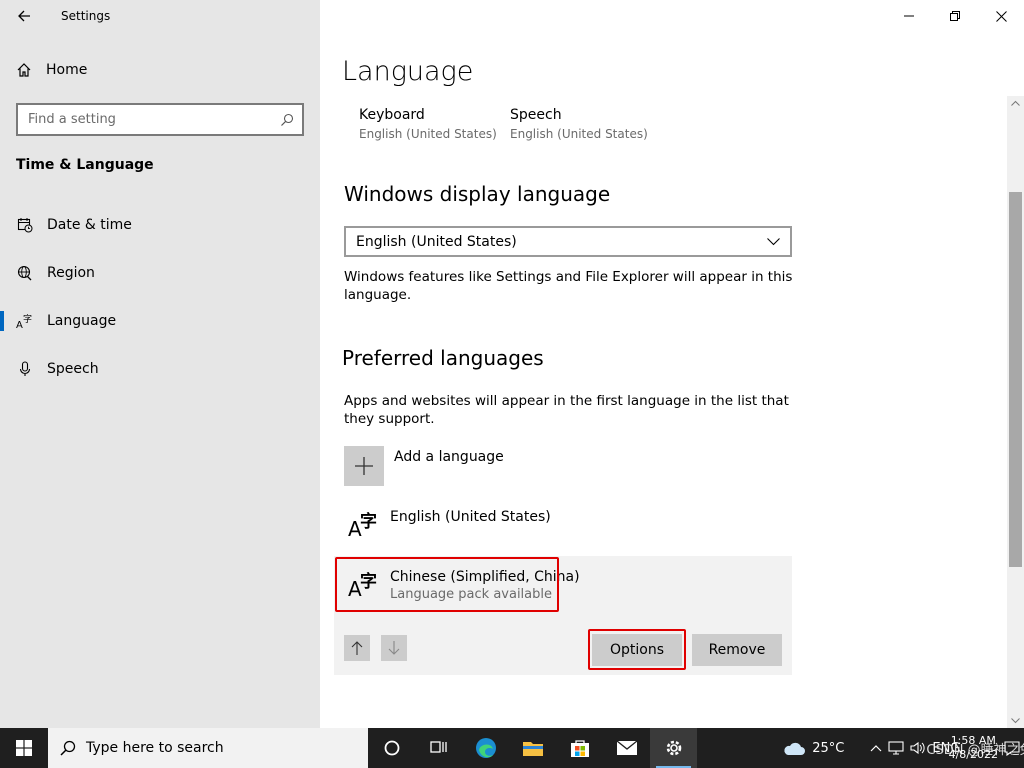 This screenshot has height=768, width=1024. I want to click on scrollbar, so click(1015, 412).